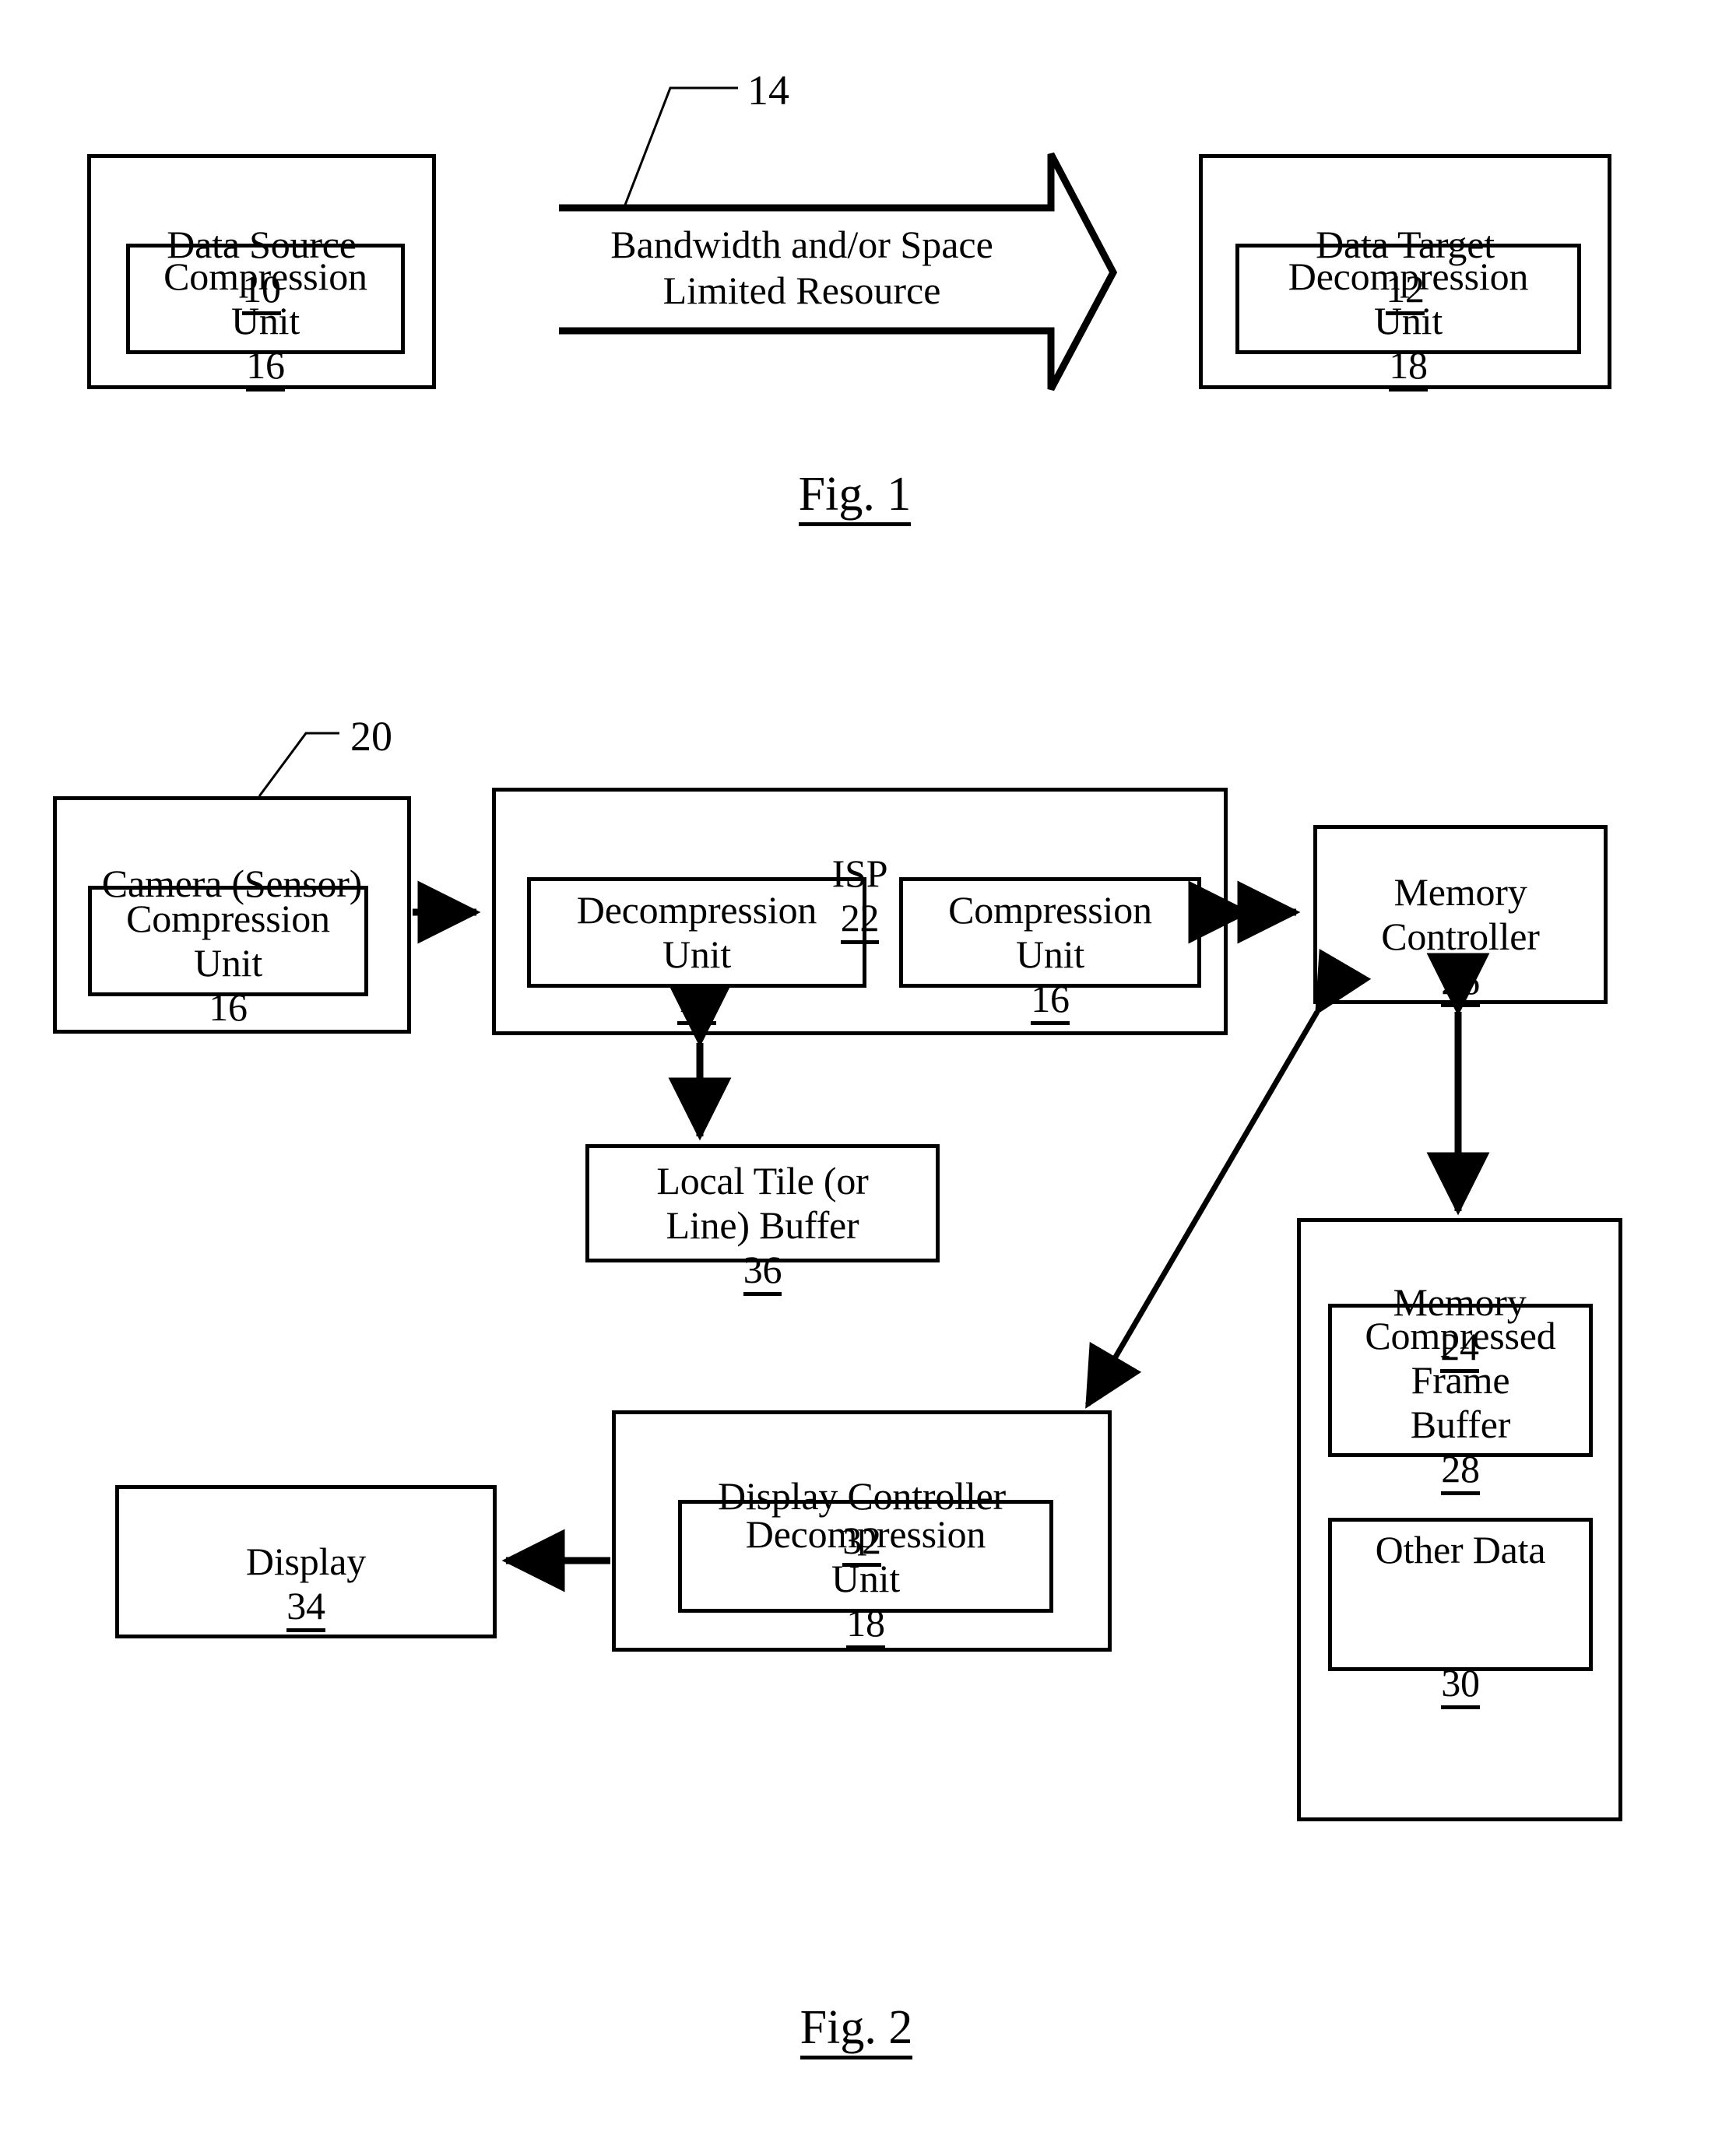 Image resolution: width=1715 pixels, height=2156 pixels. Describe the element at coordinates (1461, 1596) in the screenshot. I see `fig2-other-data-label: Other Data 30` at that location.